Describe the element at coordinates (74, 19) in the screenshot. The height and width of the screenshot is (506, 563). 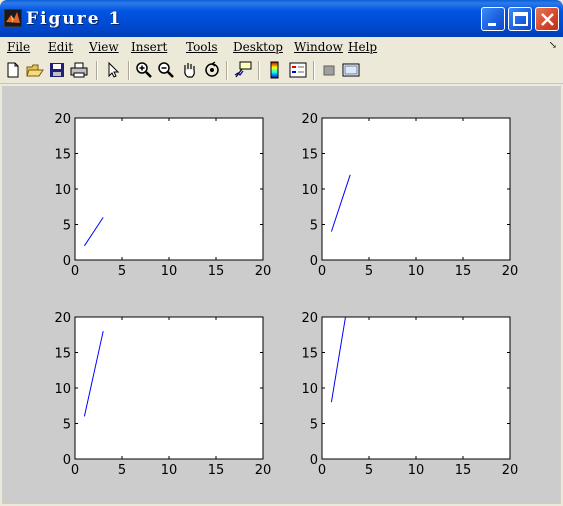
I see `window-title: Figure 1` at that location.